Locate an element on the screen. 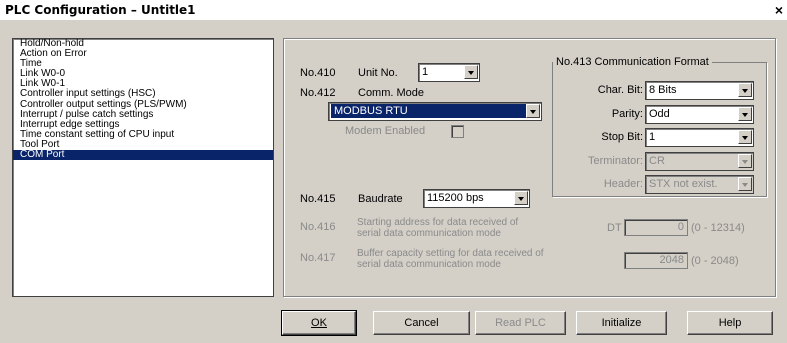 The height and width of the screenshot is (343, 787). initialize-button-label: Initialize is located at coordinates (621, 323).